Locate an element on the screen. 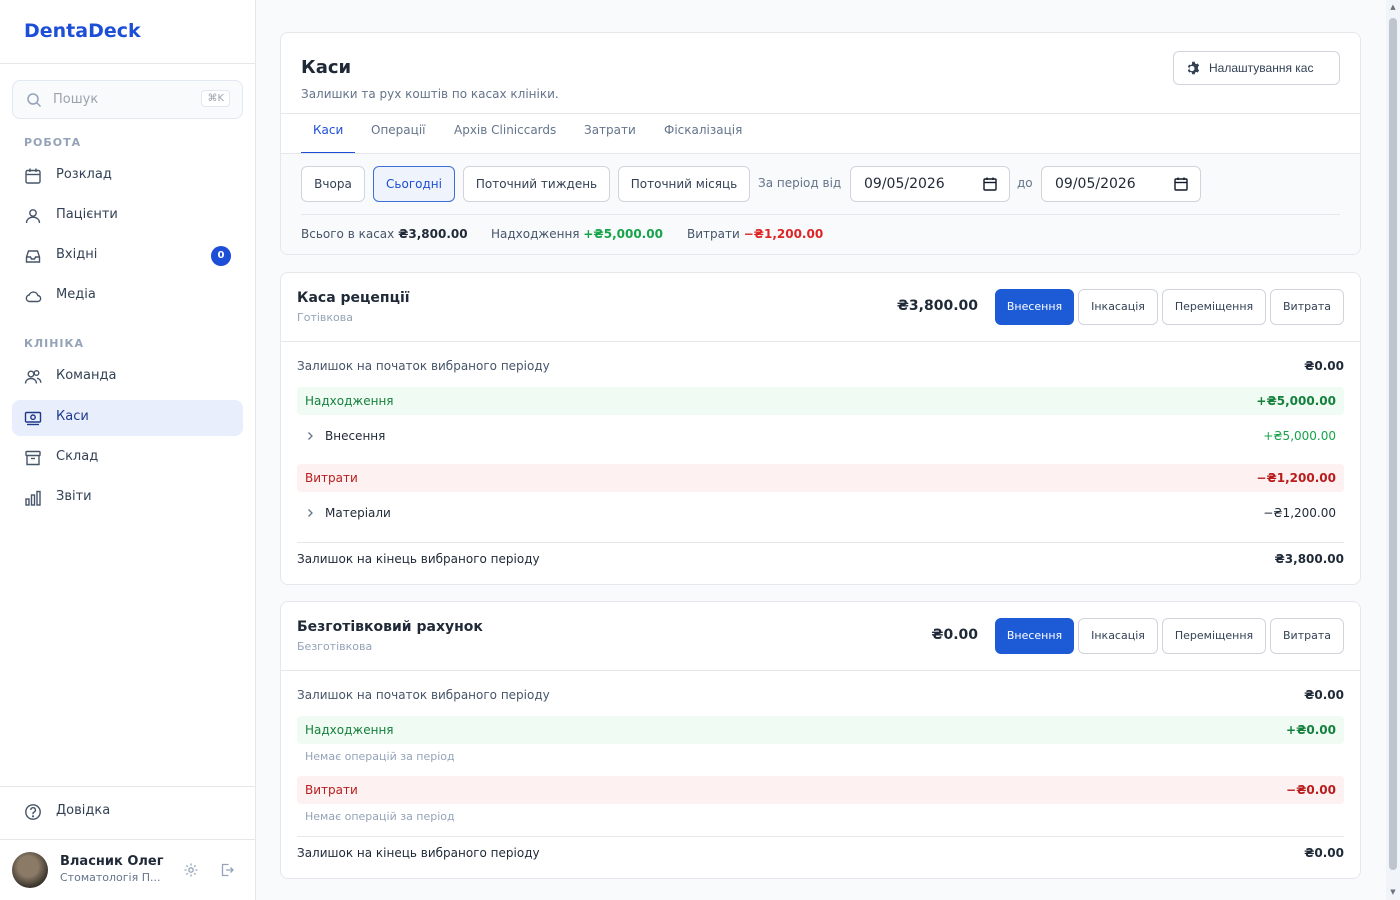 The width and height of the screenshot is (1400, 900). sidebar-item-label: Медіа is located at coordinates (76, 294).